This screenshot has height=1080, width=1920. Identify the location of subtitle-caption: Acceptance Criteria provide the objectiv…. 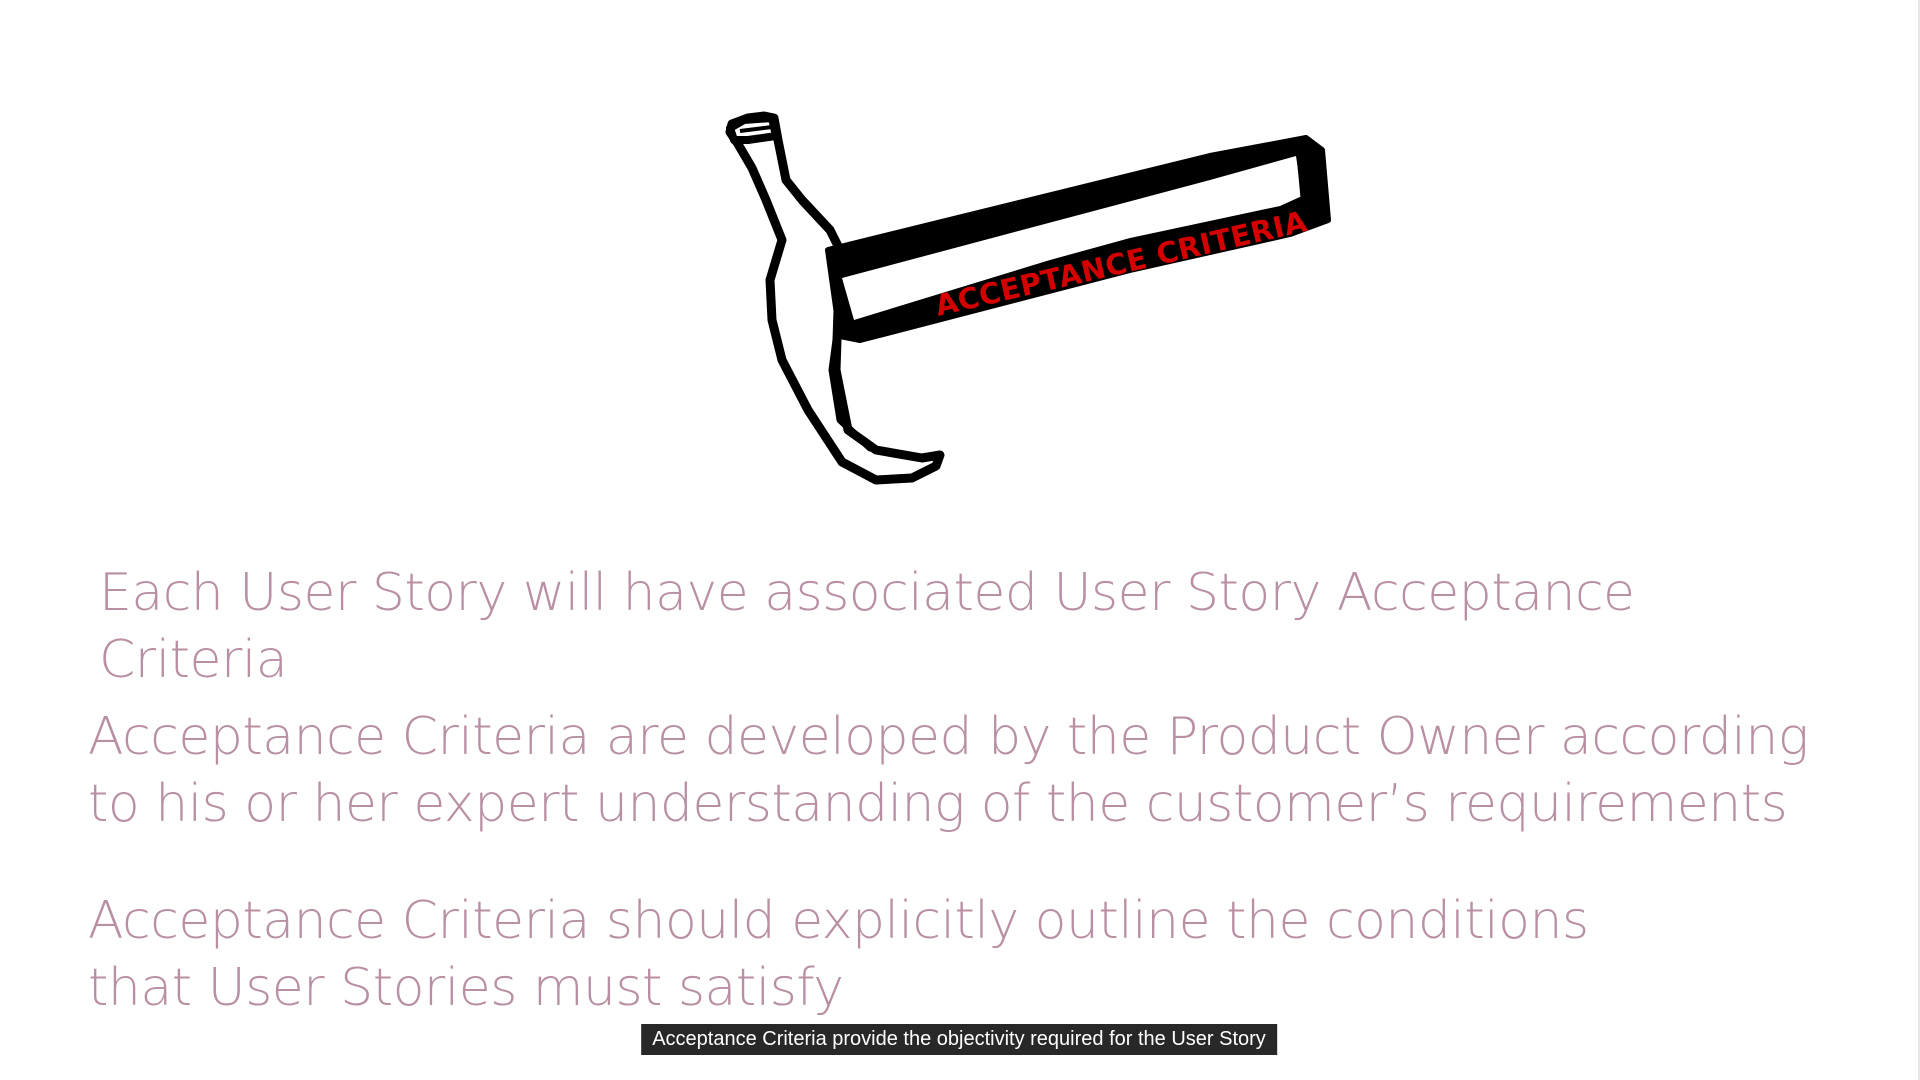
(959, 1039).